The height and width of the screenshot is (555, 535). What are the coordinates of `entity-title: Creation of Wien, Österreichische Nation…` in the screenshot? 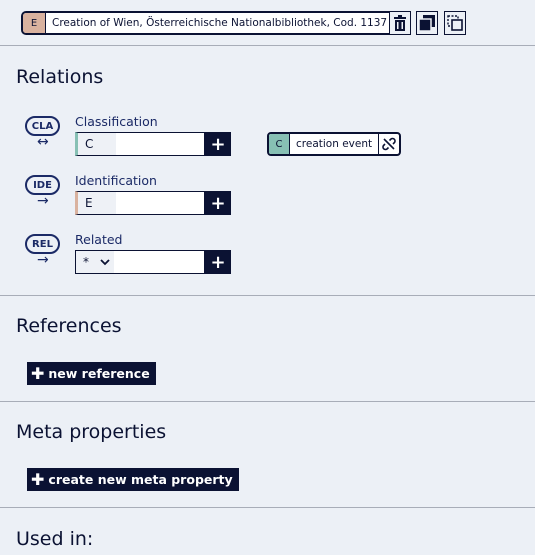 It's located at (220, 23).